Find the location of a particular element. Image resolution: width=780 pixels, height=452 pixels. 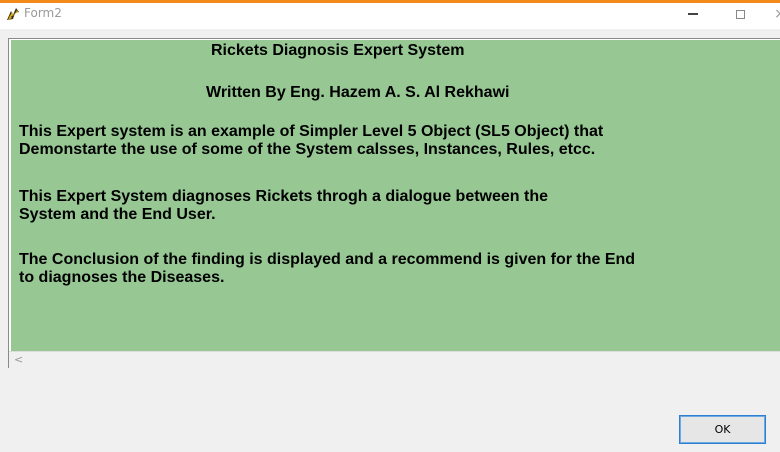

minimize-button is located at coordinates (693, 14).